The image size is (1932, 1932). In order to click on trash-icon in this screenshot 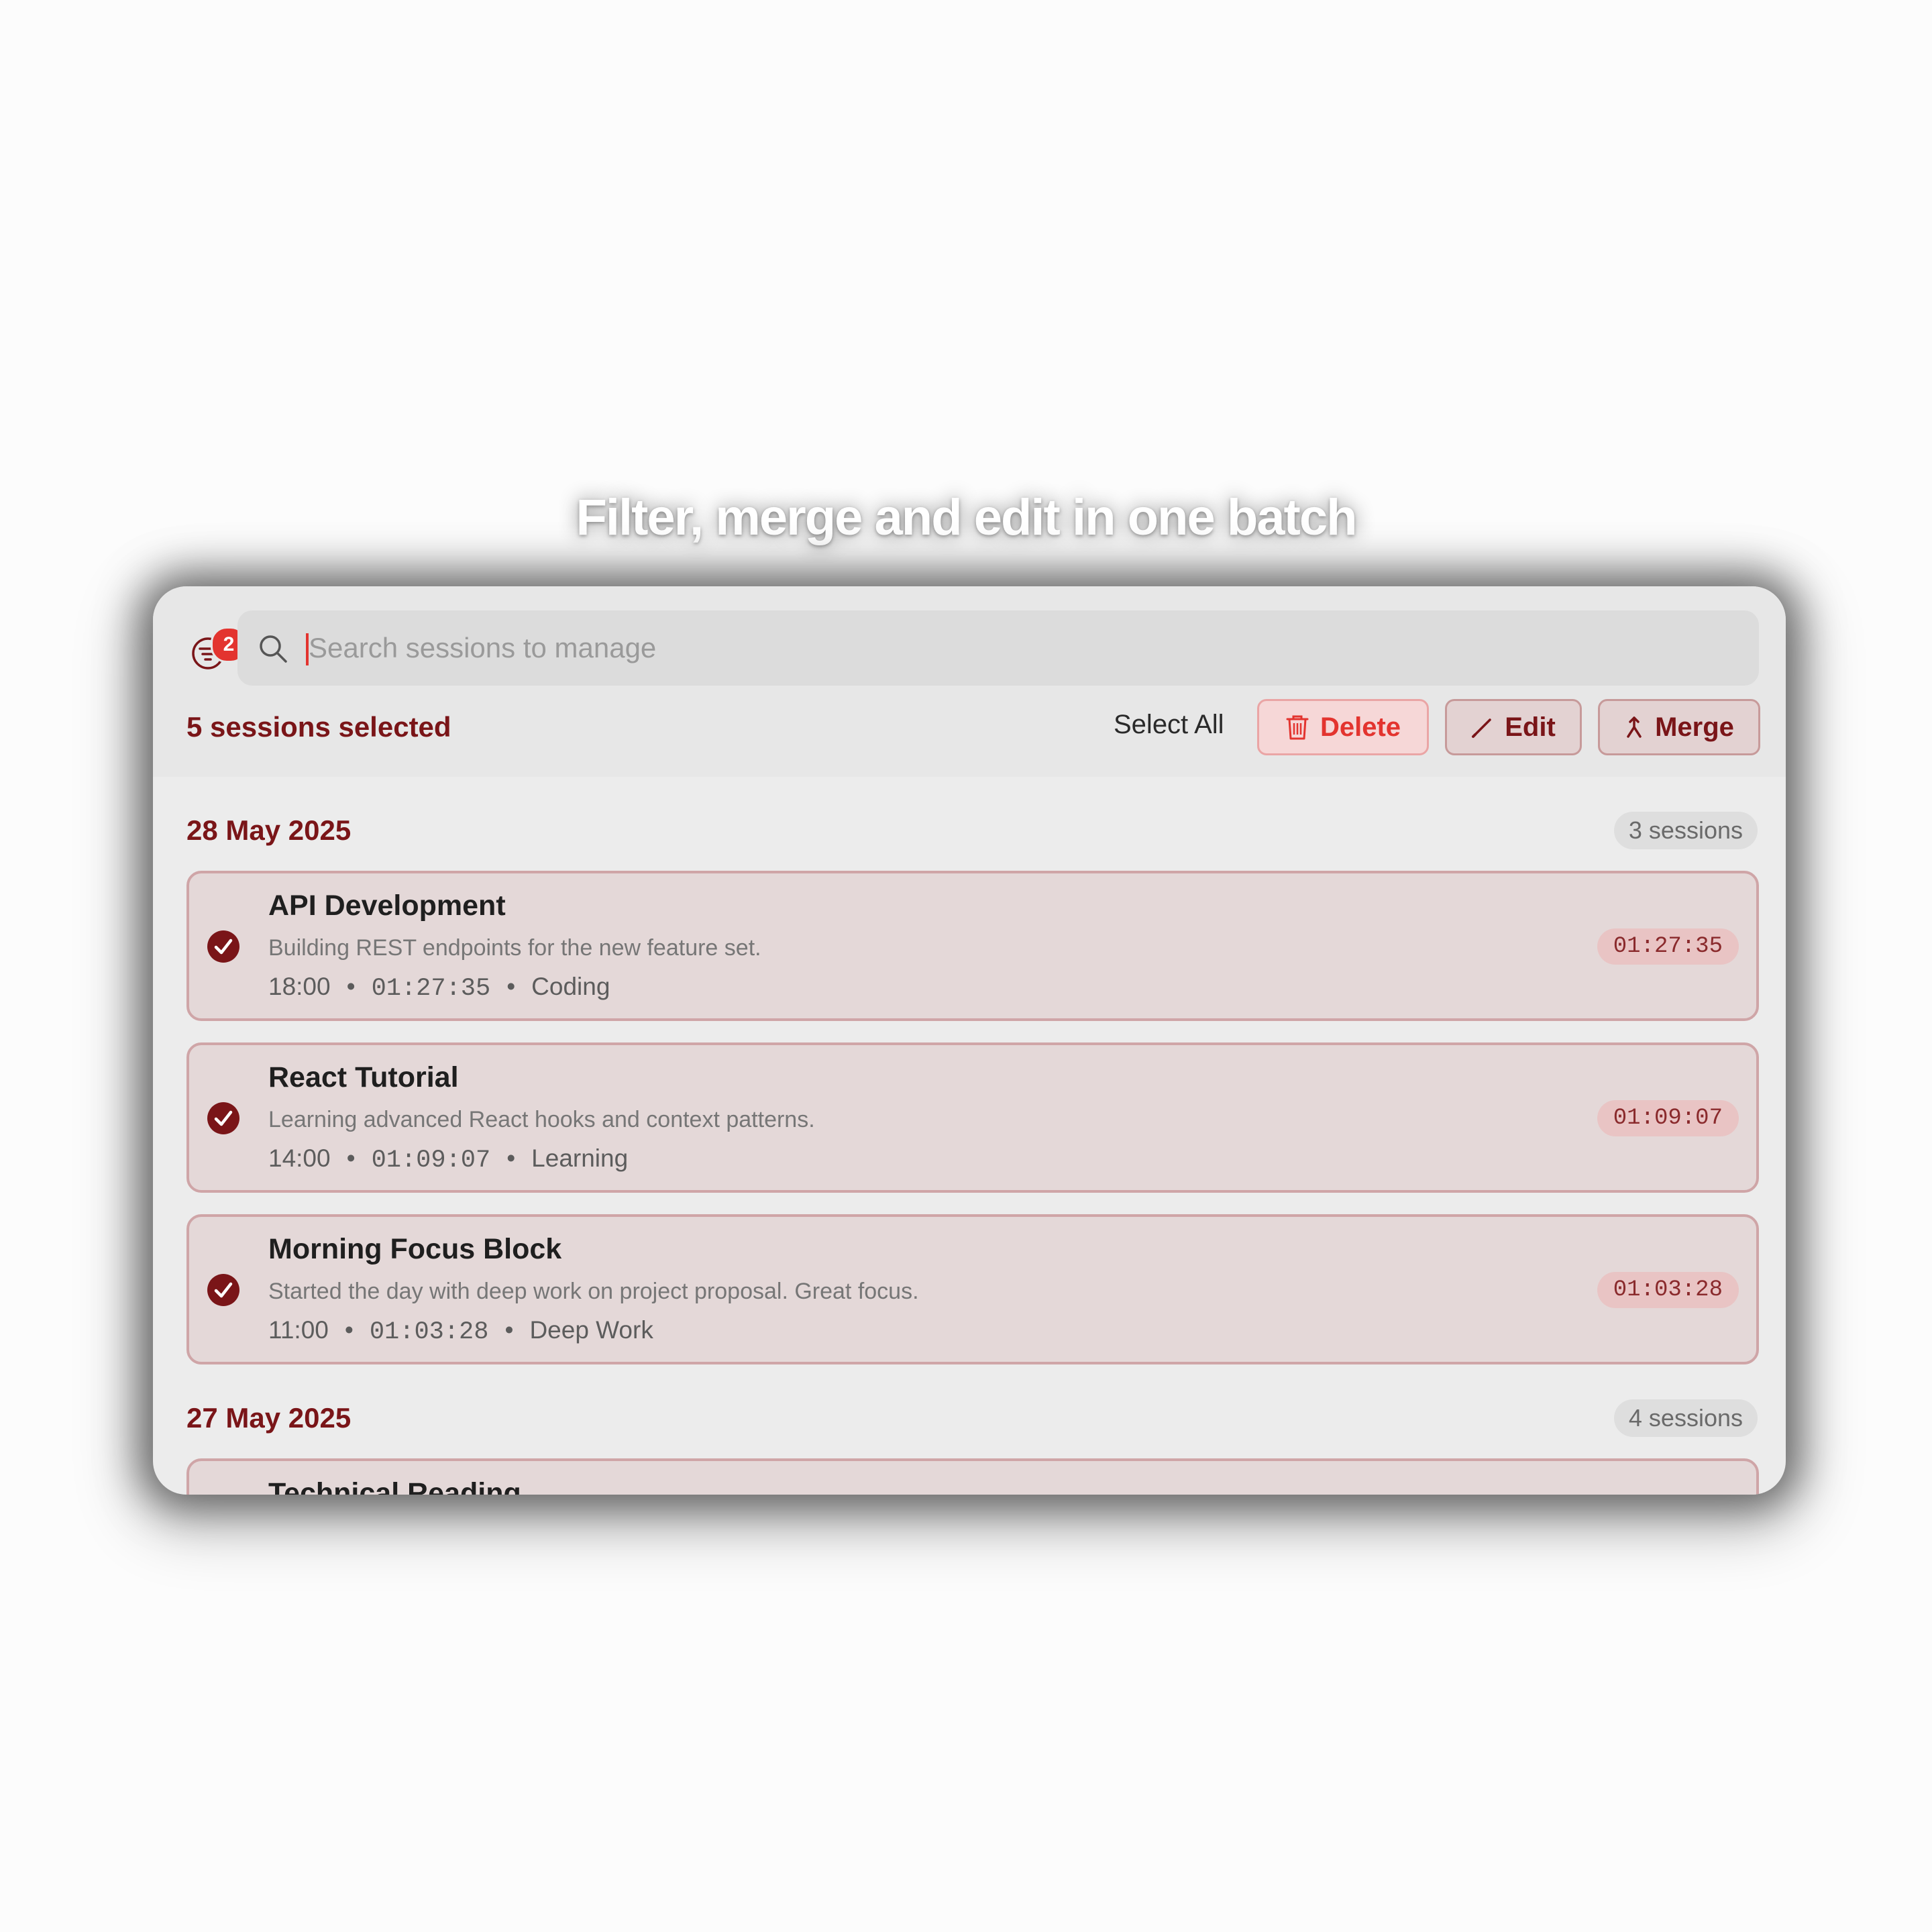, I will do `click(1297, 727)`.